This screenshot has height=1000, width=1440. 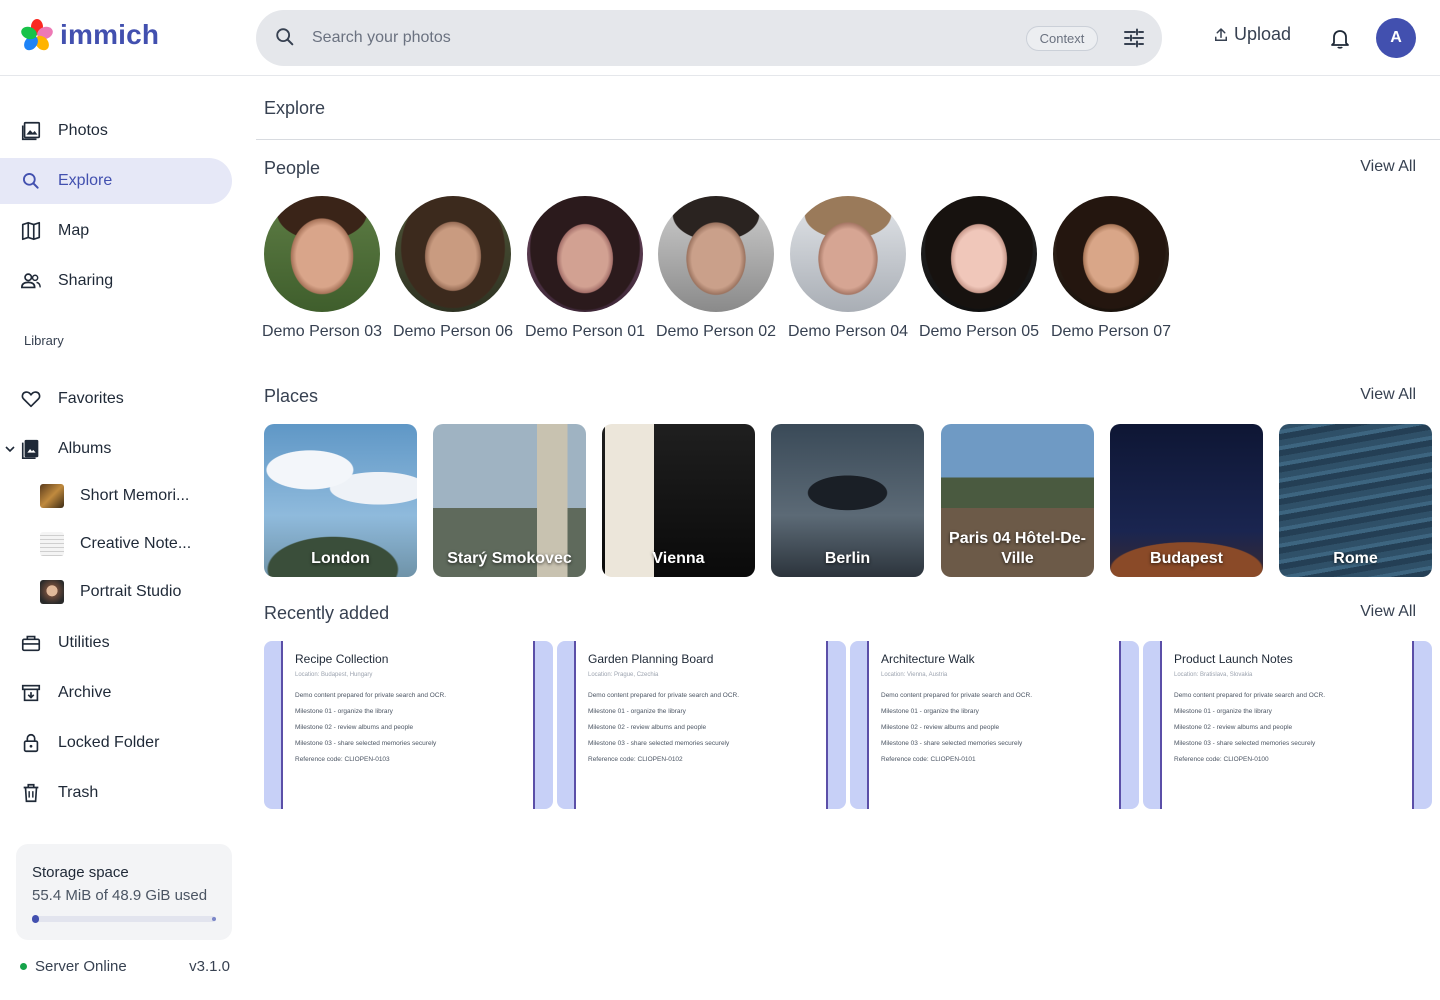 What do you see at coordinates (120, 895) in the screenshot?
I see `storage-used-text: 55.4 MiB of 48.9 GiB used` at bounding box center [120, 895].